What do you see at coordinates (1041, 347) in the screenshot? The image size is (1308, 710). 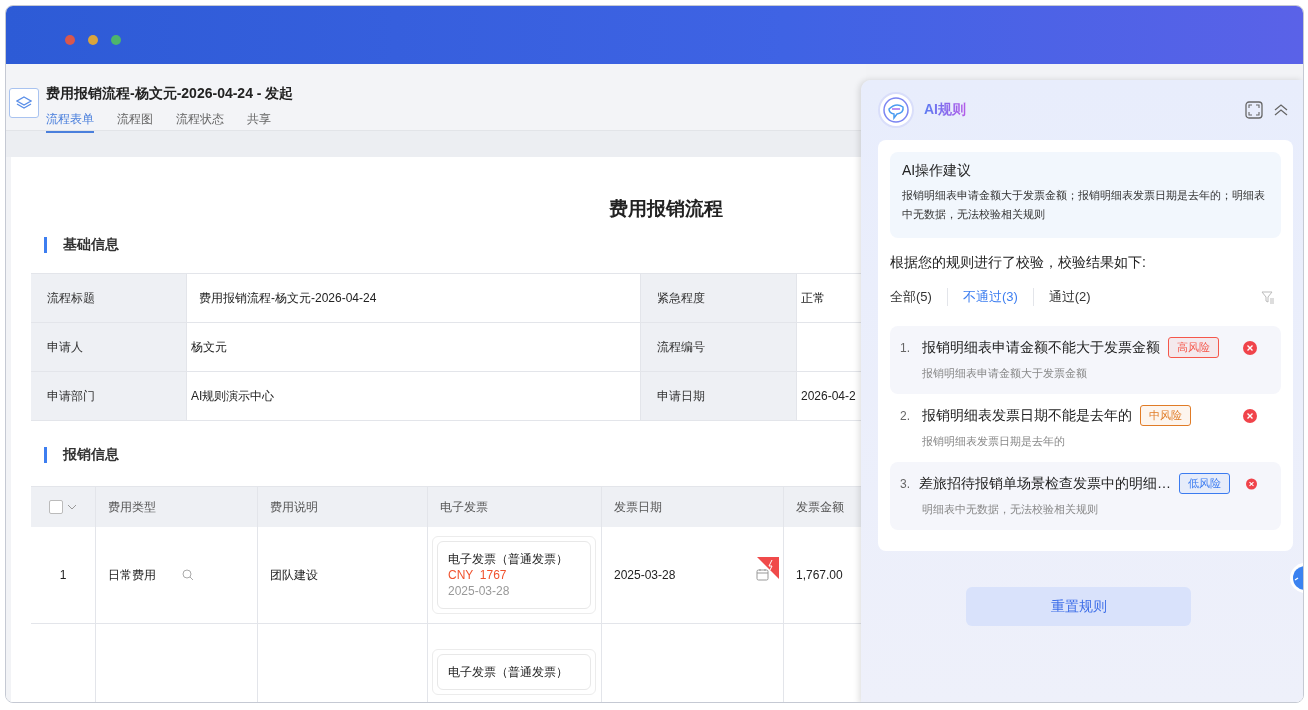 I see `rule-title: 报销明细表申请金额不能大于发票金额` at bounding box center [1041, 347].